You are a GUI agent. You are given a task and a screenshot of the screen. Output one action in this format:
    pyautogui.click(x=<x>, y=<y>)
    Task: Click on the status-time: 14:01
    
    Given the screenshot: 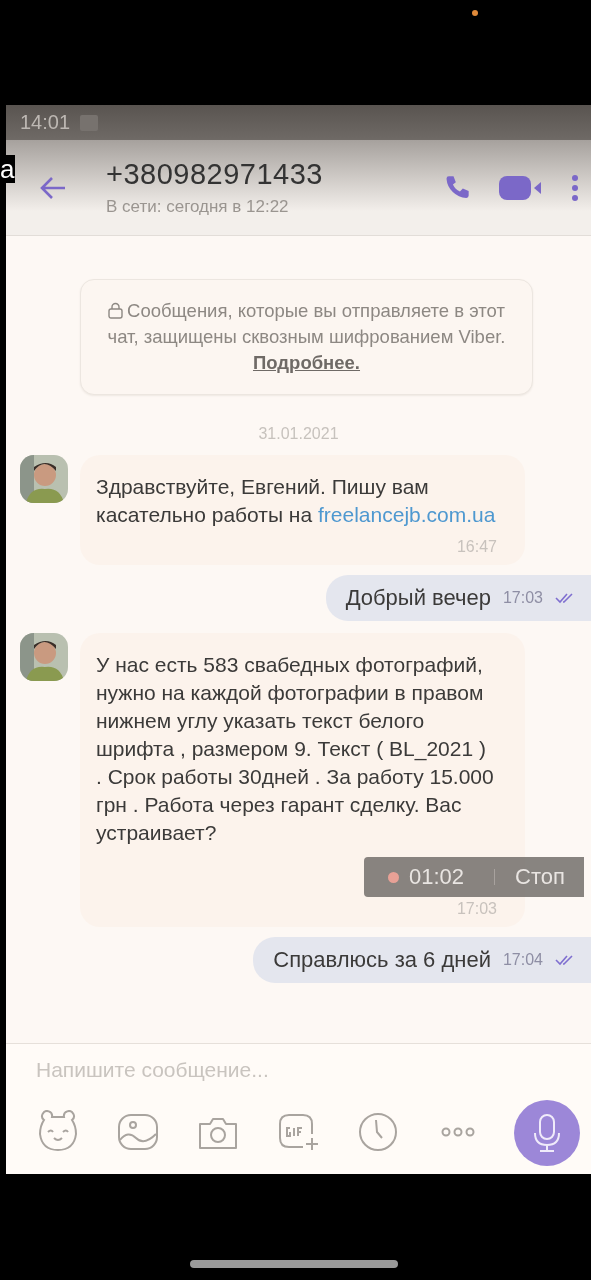 What is the action you would take?
    pyautogui.click(x=45, y=122)
    